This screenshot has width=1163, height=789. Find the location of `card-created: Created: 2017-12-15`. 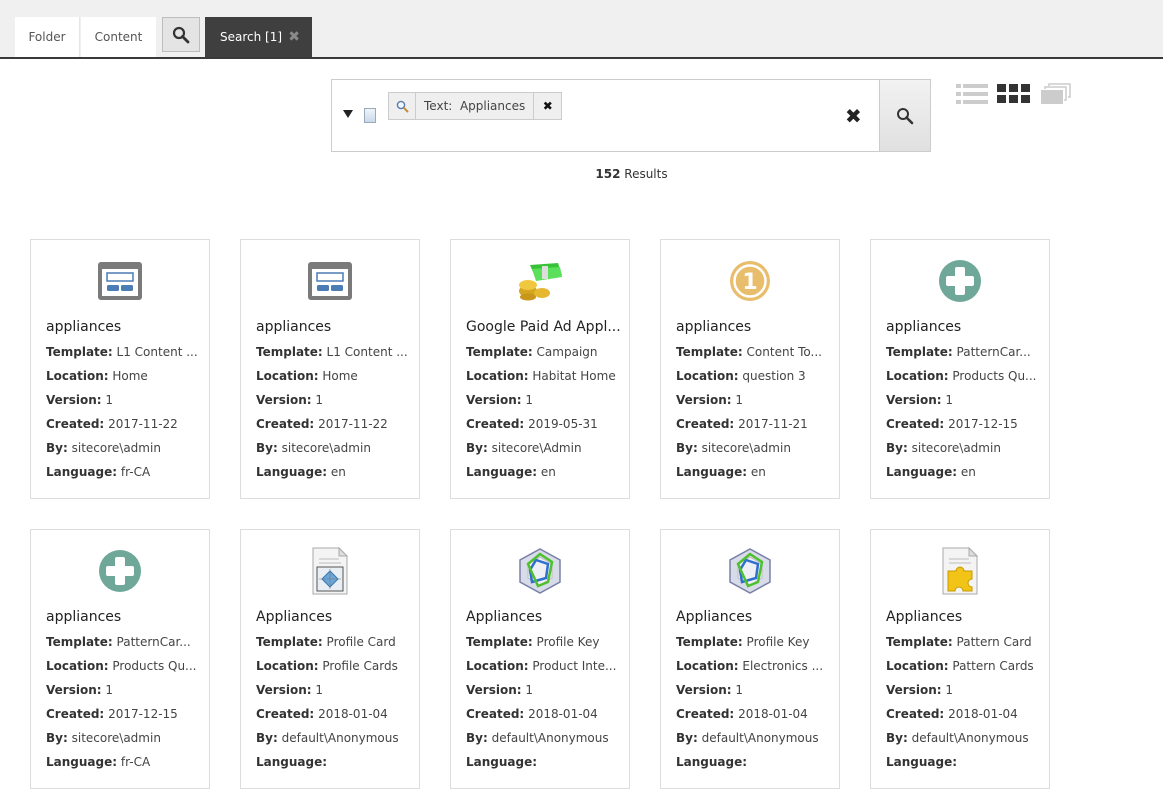

card-created: Created: 2017-12-15 is located at coordinates (112, 714).